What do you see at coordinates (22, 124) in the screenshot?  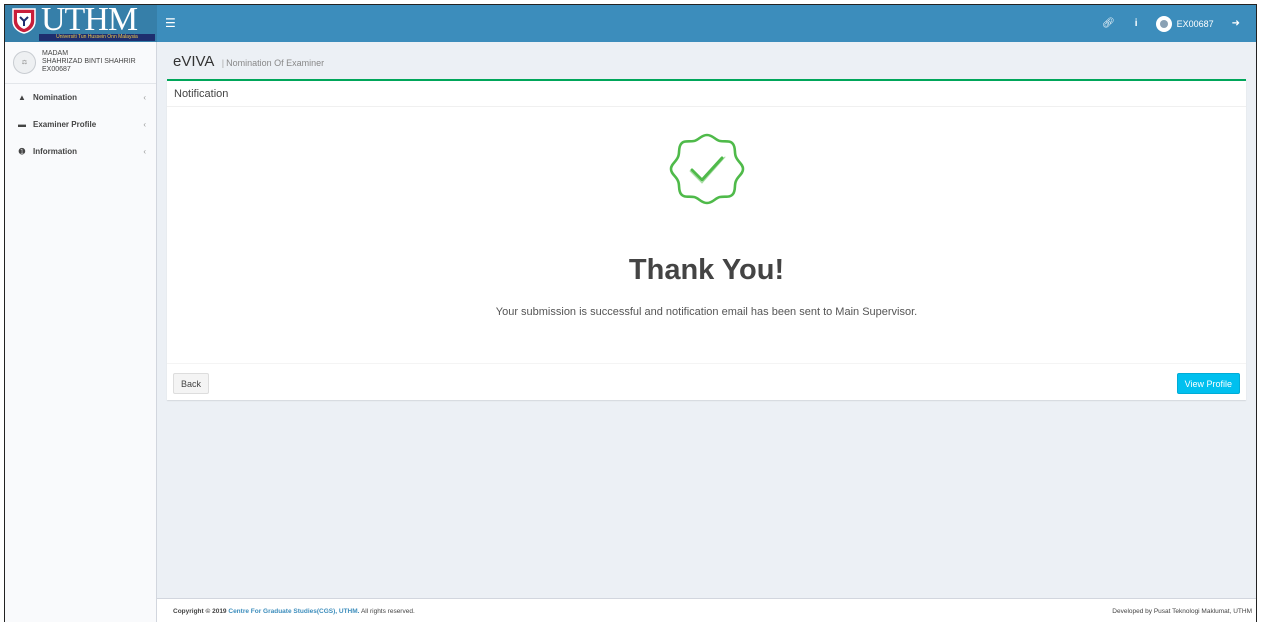 I see `id-card-icon: ▬` at bounding box center [22, 124].